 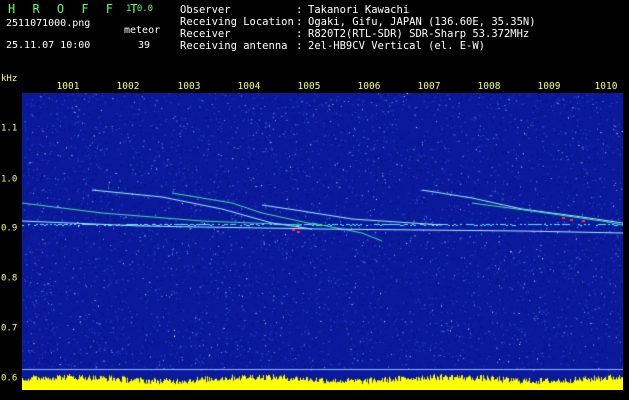 What do you see at coordinates (249, 86) in the screenshot?
I see `x-tick-label: 1004` at bounding box center [249, 86].